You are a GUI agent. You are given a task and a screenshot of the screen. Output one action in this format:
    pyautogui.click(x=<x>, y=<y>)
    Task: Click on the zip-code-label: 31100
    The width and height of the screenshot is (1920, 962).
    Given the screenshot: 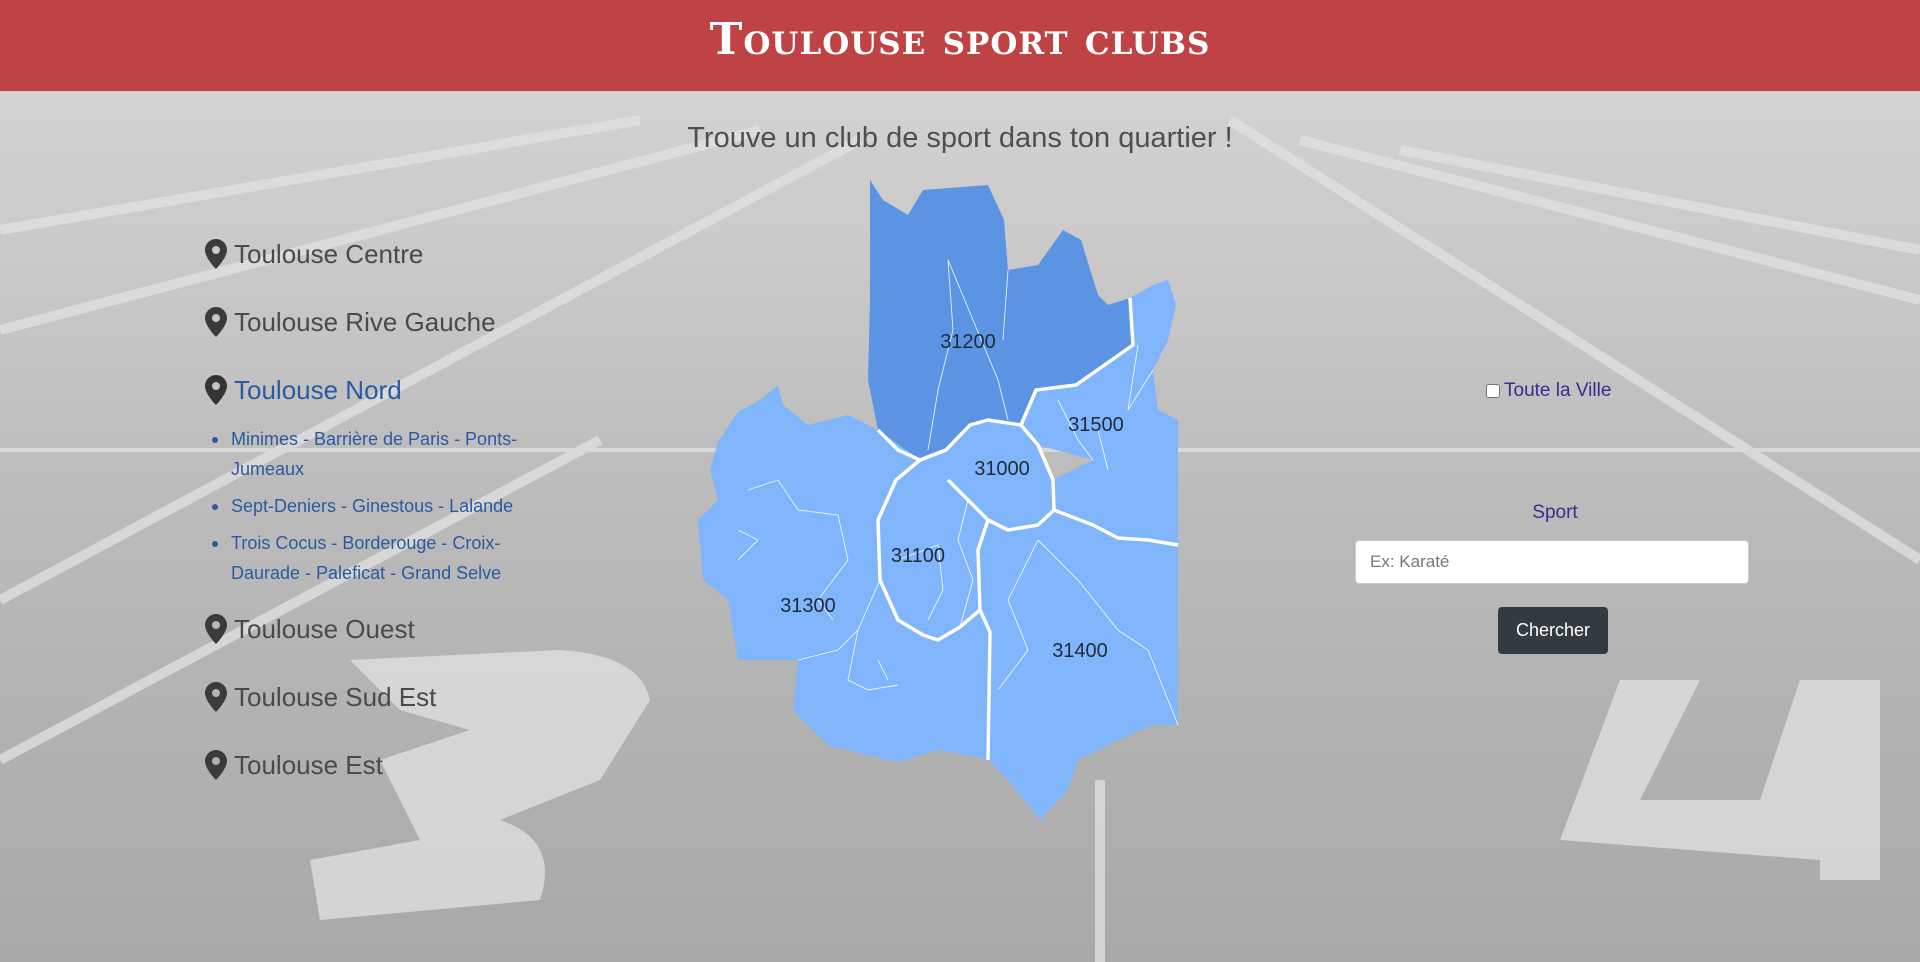 What is the action you would take?
    pyautogui.click(x=918, y=556)
    